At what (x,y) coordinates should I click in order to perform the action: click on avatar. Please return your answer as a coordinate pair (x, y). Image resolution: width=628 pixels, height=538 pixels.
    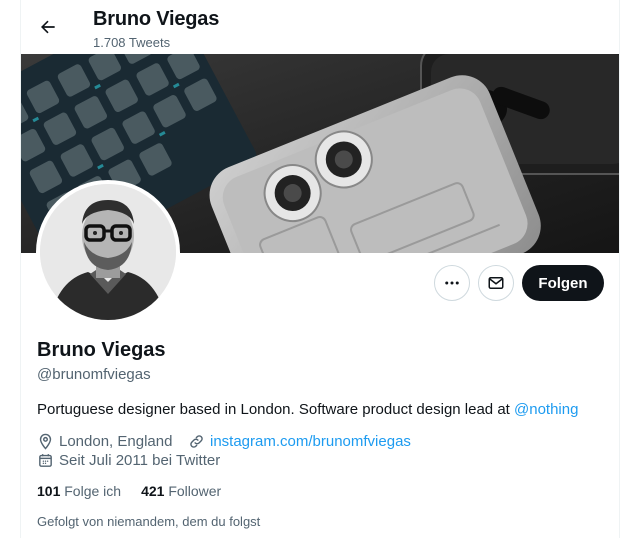
    Looking at the image, I should click on (108, 252).